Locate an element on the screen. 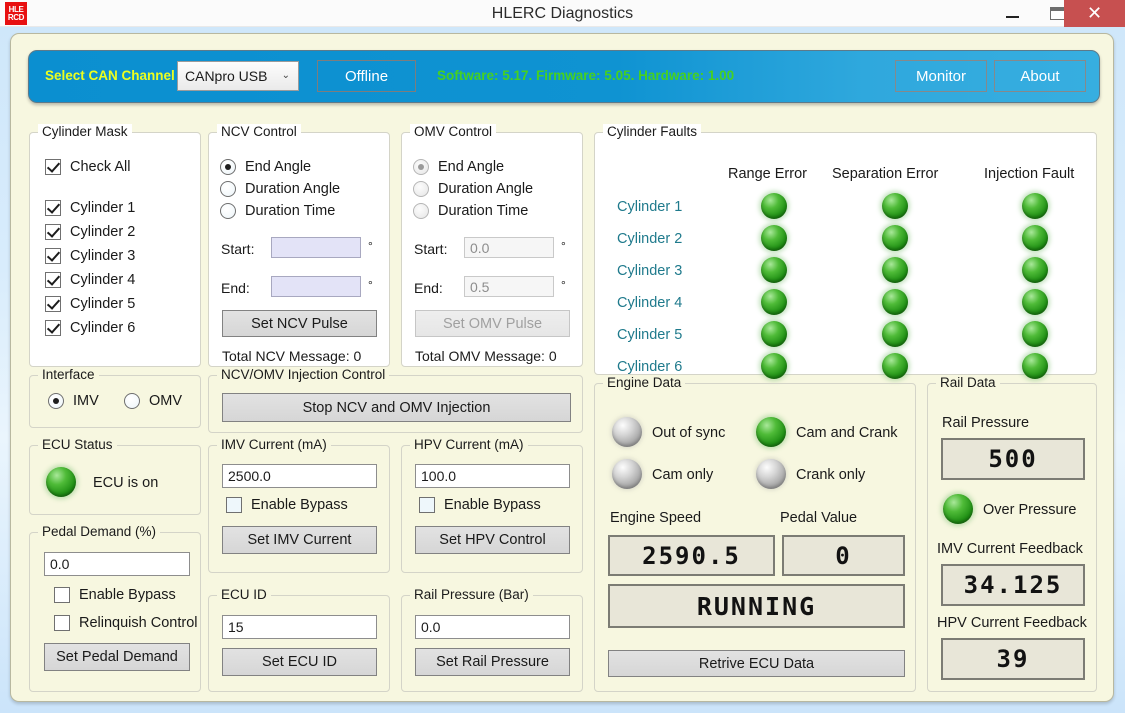  checkbox-cylinder-6: Cylinder 6 is located at coordinates (90, 328).